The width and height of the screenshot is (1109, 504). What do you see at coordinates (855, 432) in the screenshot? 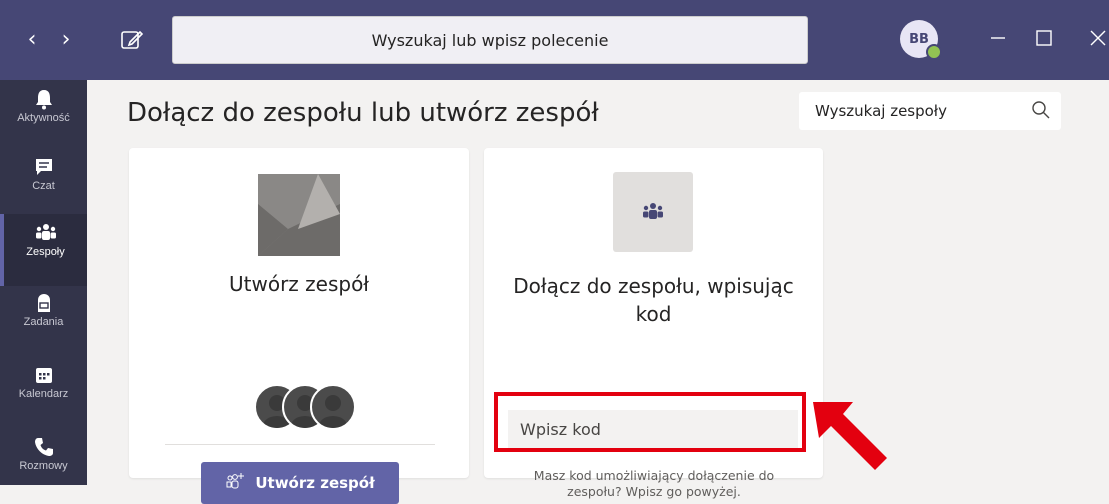
I see `red-arrow-icon` at bounding box center [855, 432].